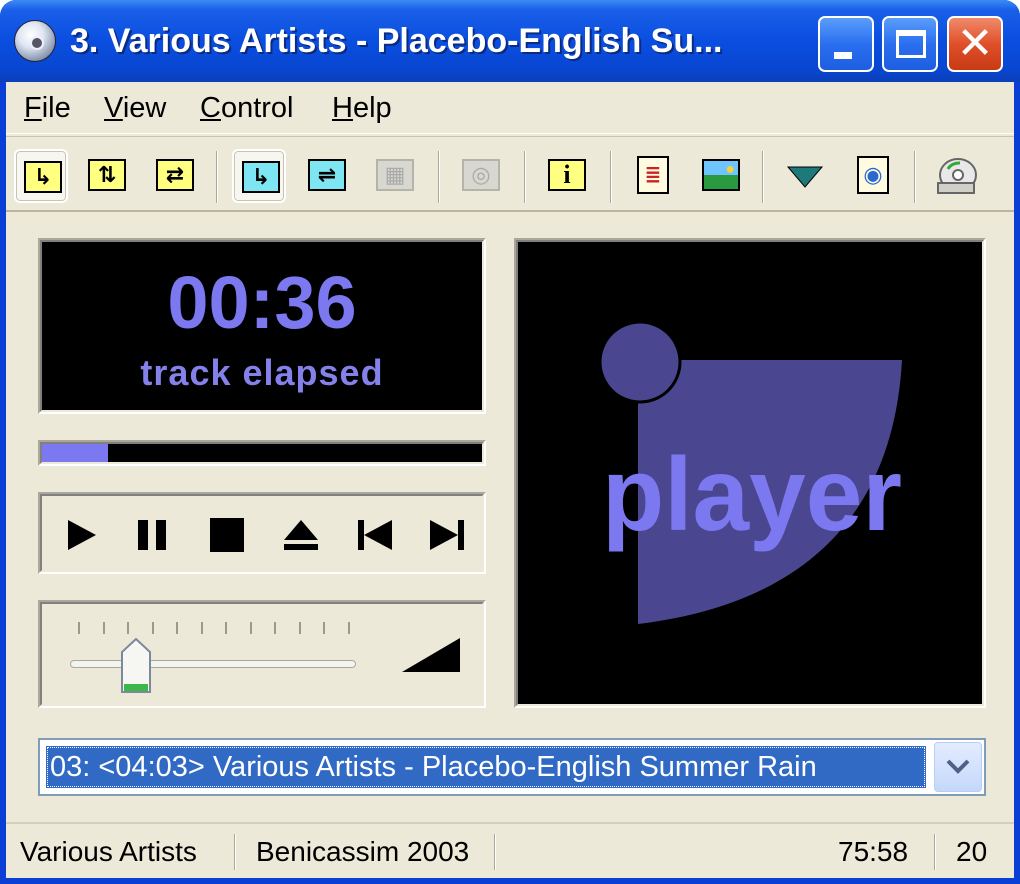  I want to click on next-track-icon, so click(447, 535).